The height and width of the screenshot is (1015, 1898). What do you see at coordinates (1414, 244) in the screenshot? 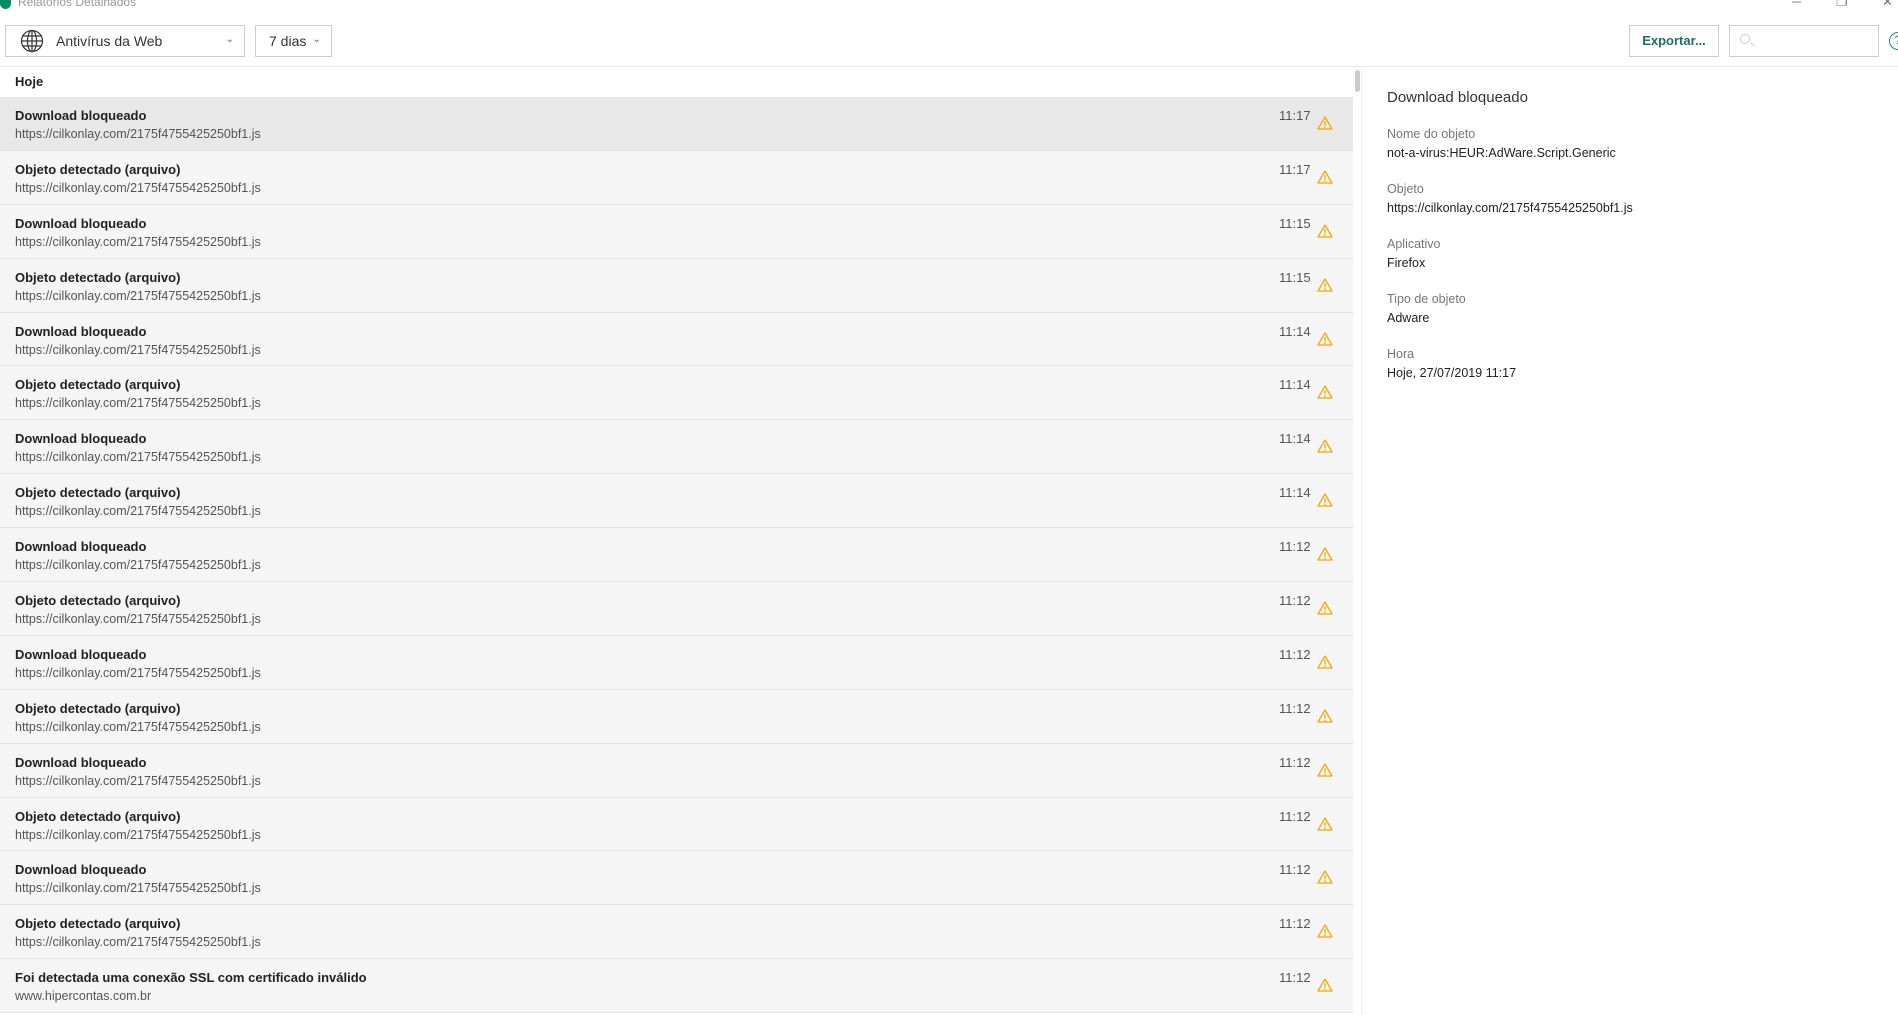
I see `detail-field-label: Aplicativo` at bounding box center [1414, 244].